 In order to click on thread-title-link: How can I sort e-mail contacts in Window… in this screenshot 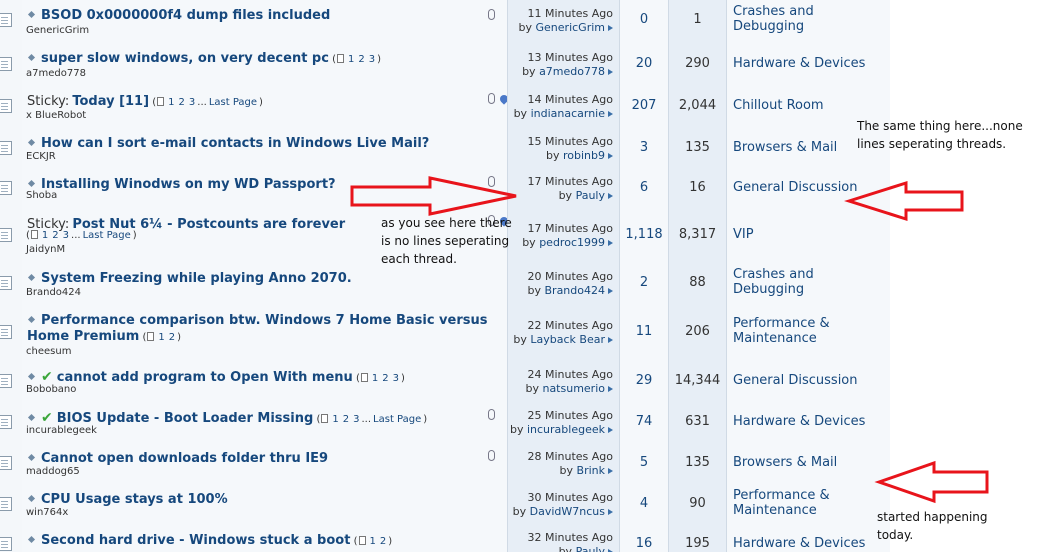, I will do `click(235, 143)`.